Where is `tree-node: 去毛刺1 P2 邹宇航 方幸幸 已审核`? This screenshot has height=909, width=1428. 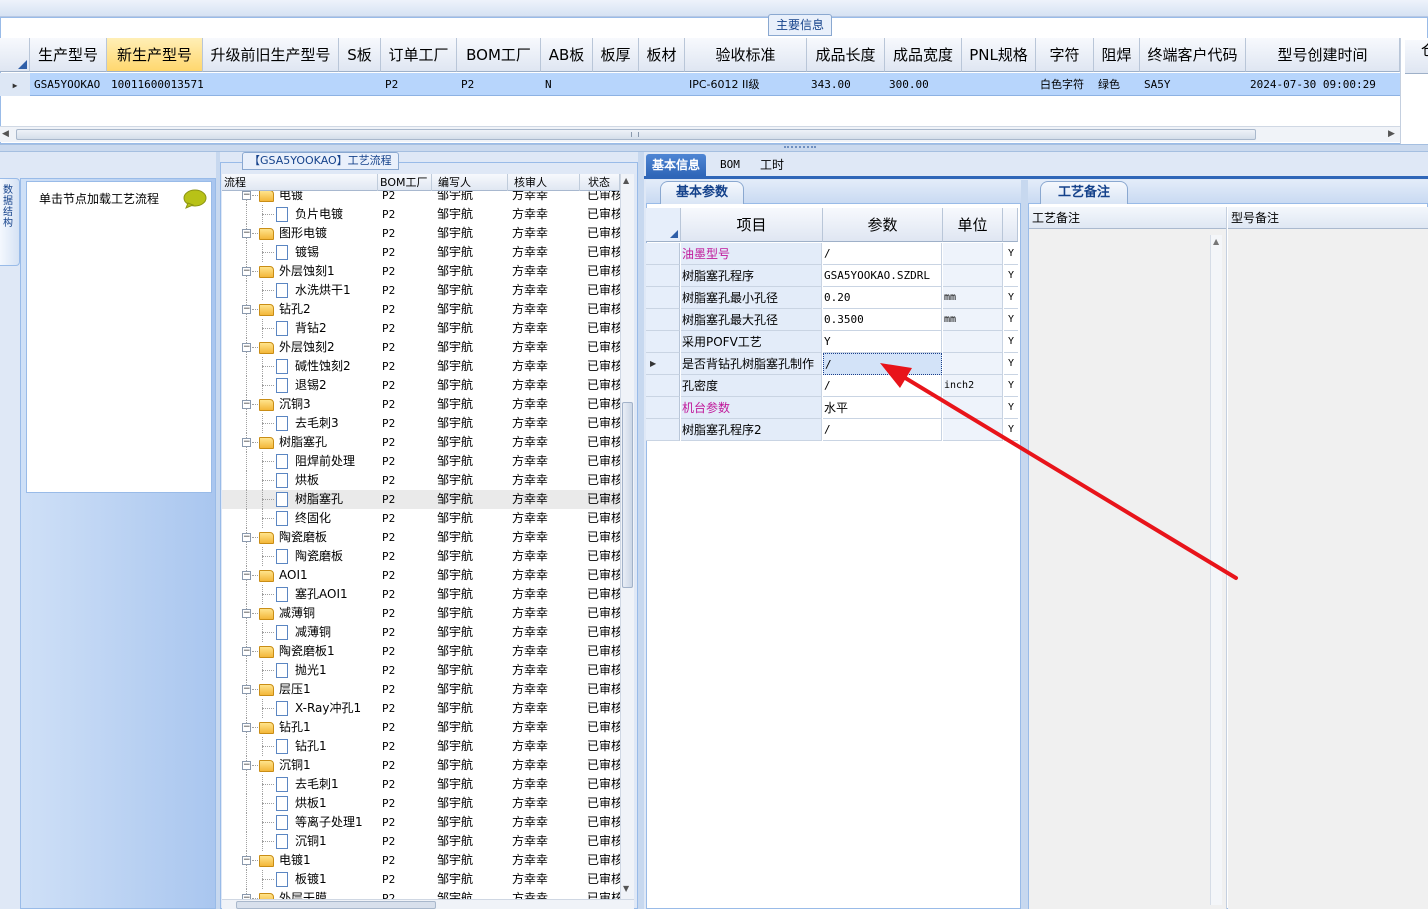
tree-node: 去毛刺1 P2 邹宇航 方幸幸 已审核 is located at coordinates (421, 784).